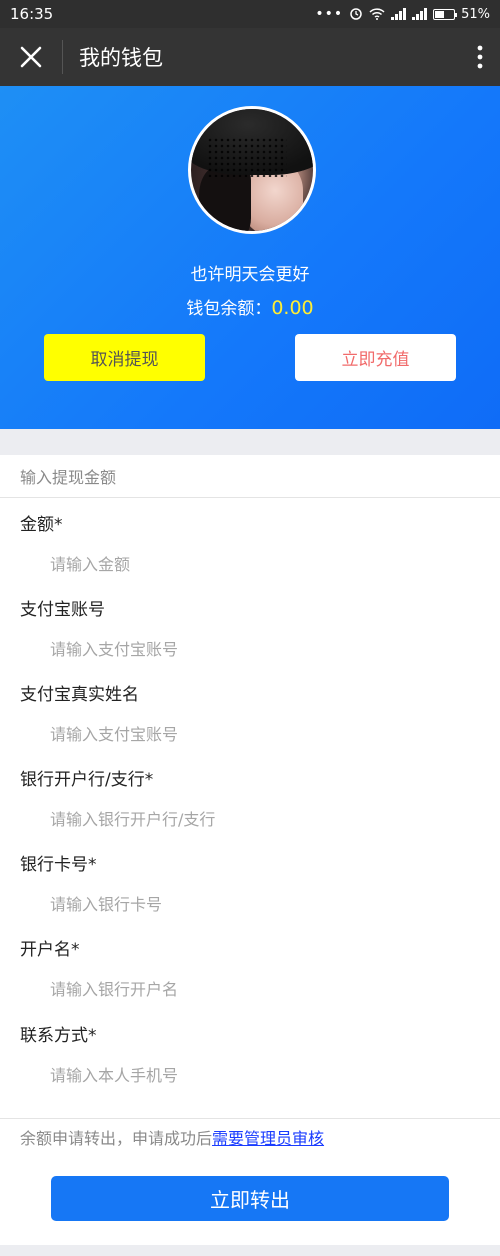 The width and height of the screenshot is (500, 1256). I want to click on notice-divider, so click(250, 1118).